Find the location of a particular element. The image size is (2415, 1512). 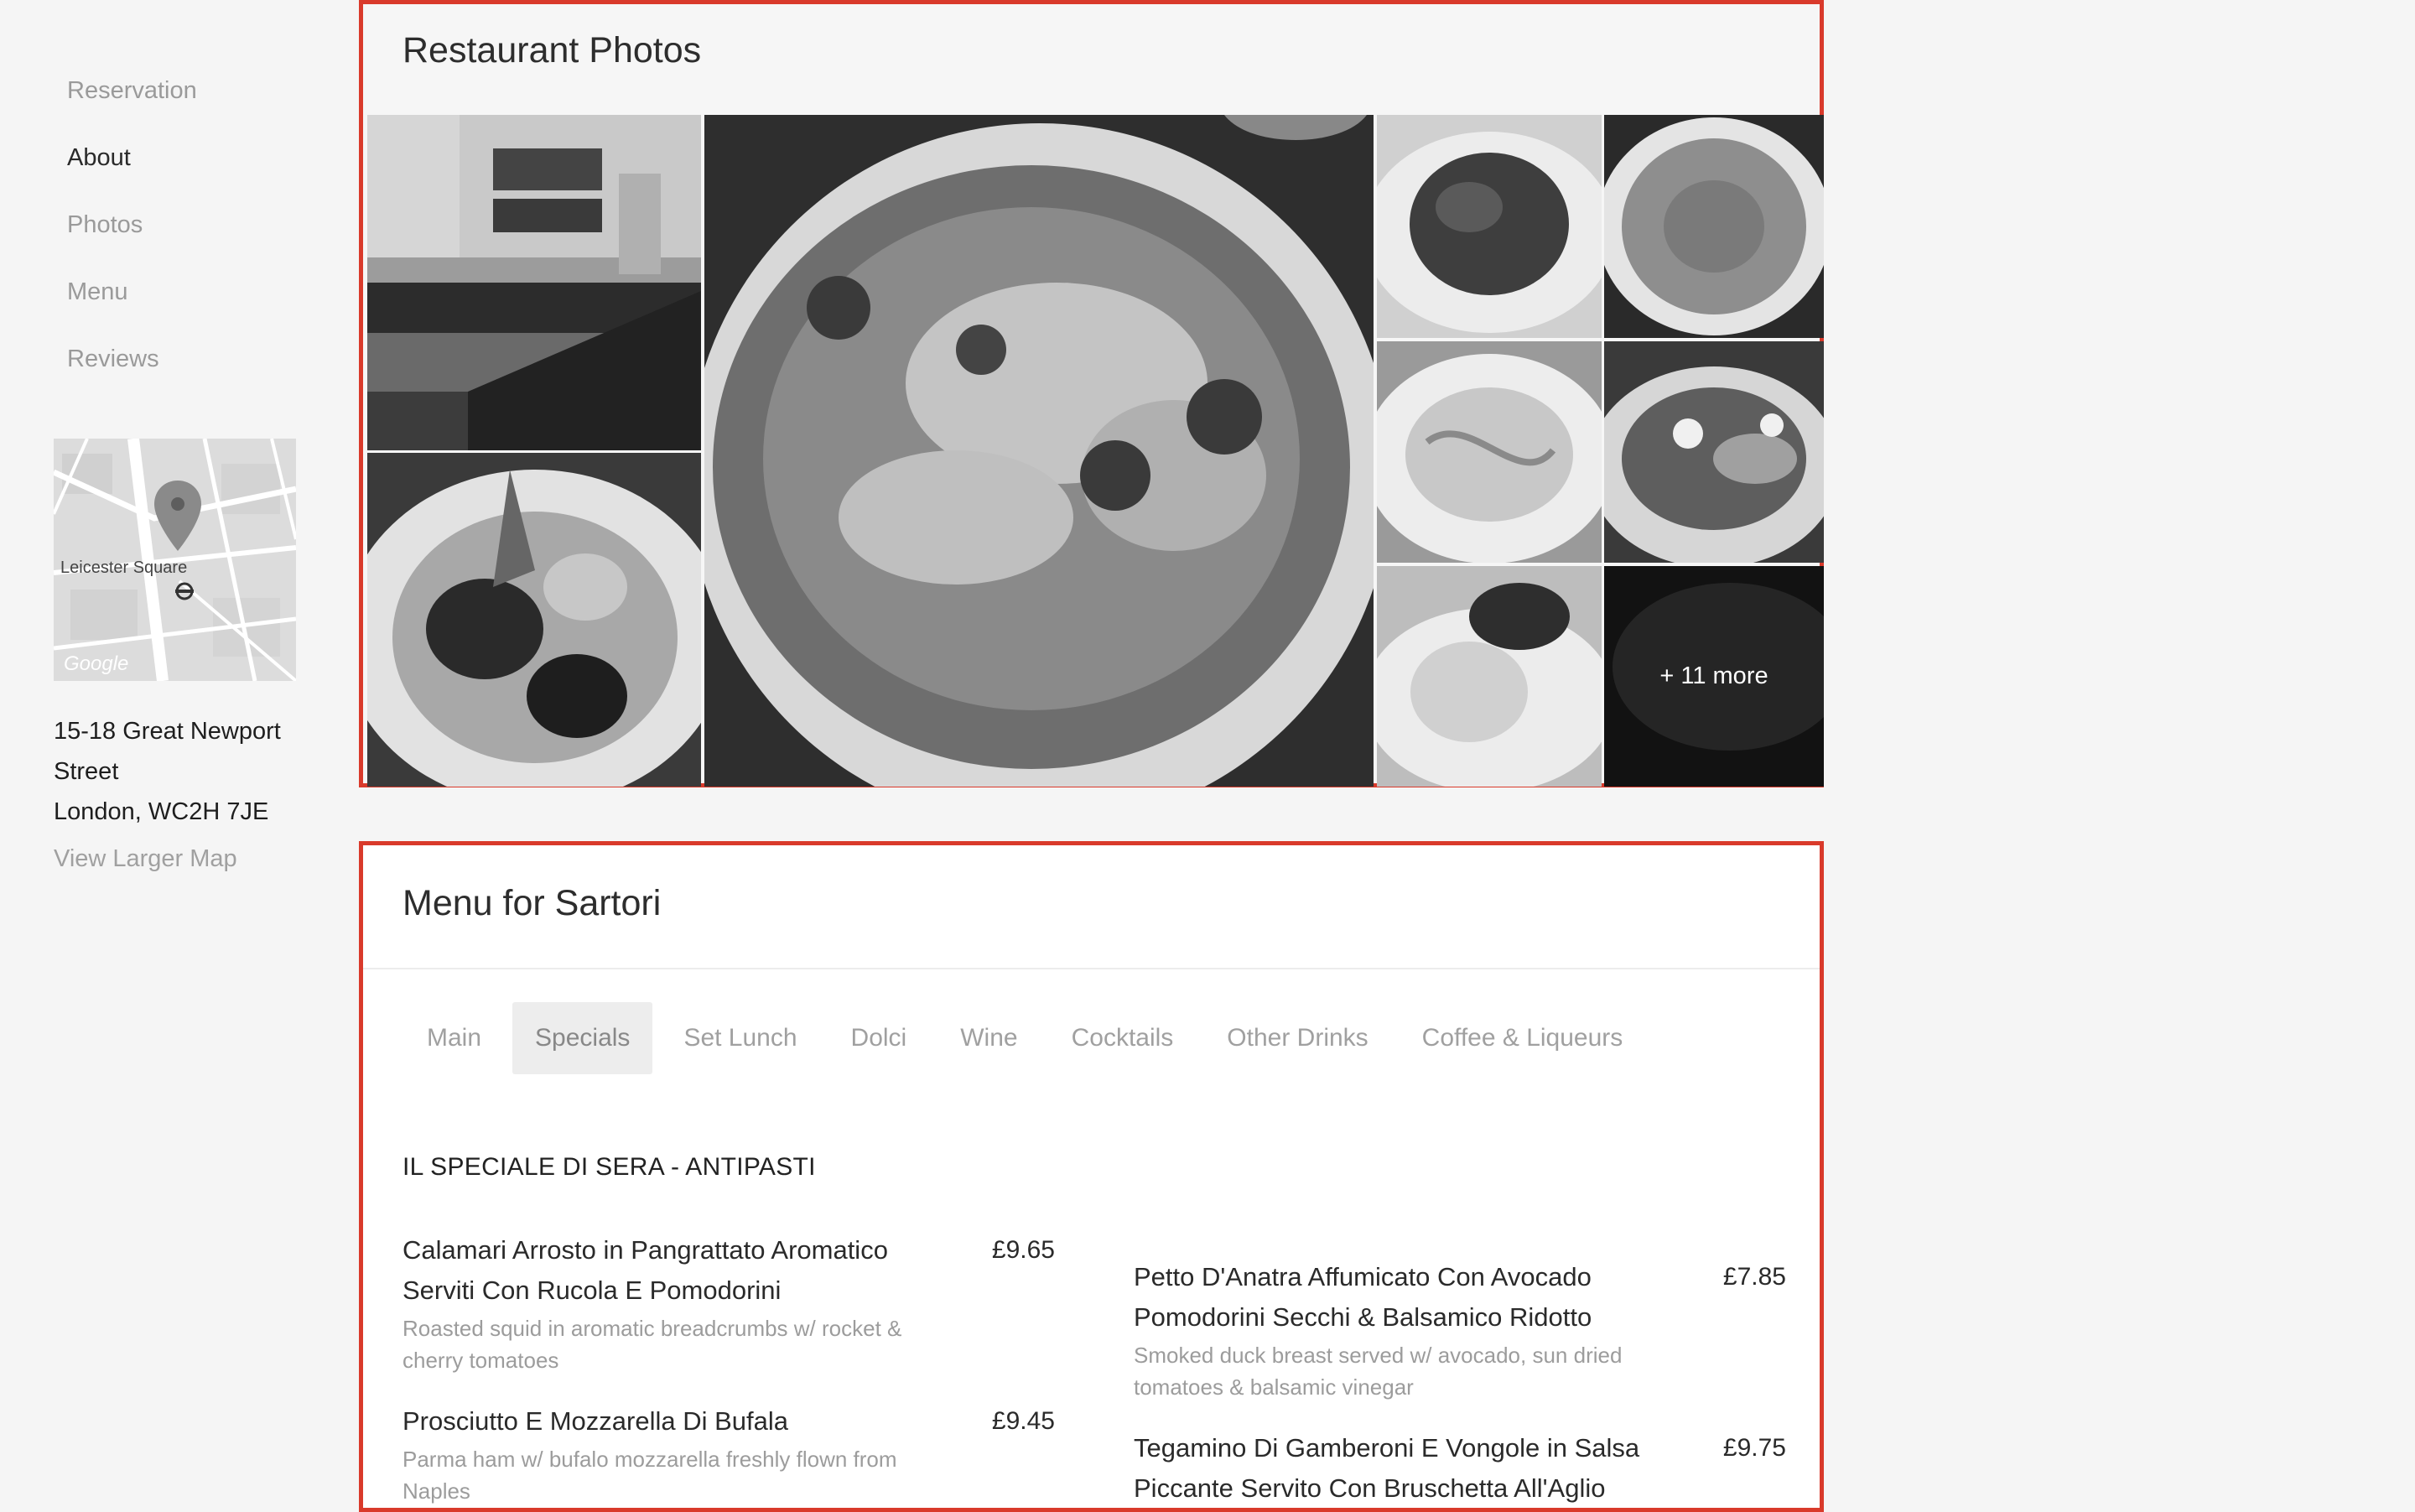

menu-item-price: £9.45 is located at coordinates (1023, 1421).